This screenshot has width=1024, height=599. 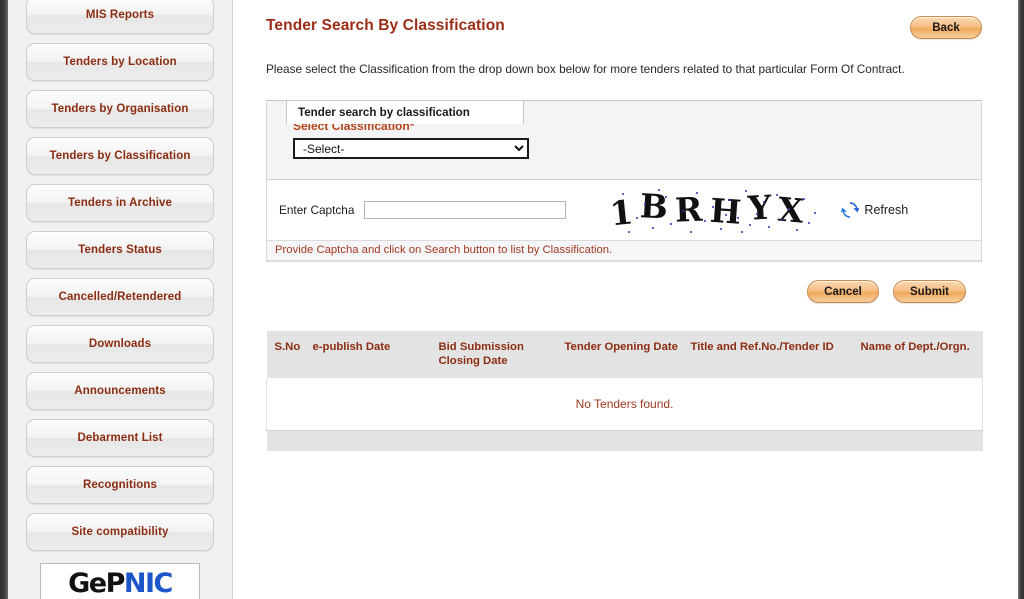 I want to click on logo-gep-text: GeP, so click(x=96, y=583).